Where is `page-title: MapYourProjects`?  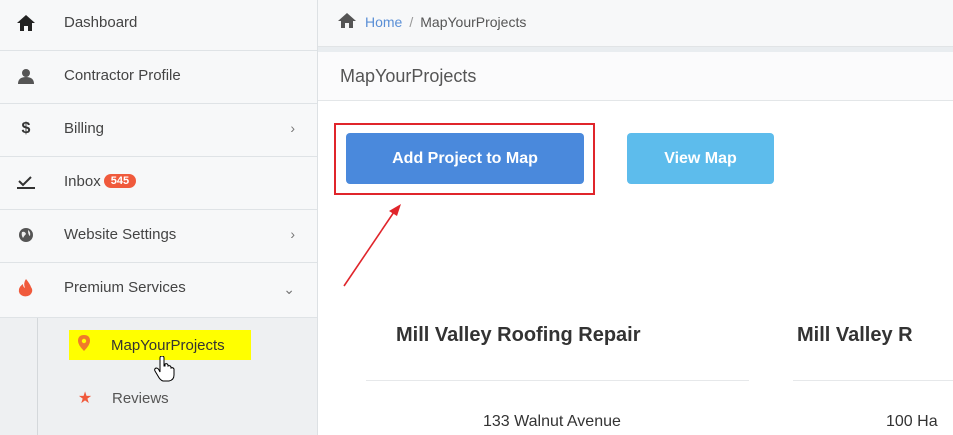 page-title: MapYourProjects is located at coordinates (408, 76).